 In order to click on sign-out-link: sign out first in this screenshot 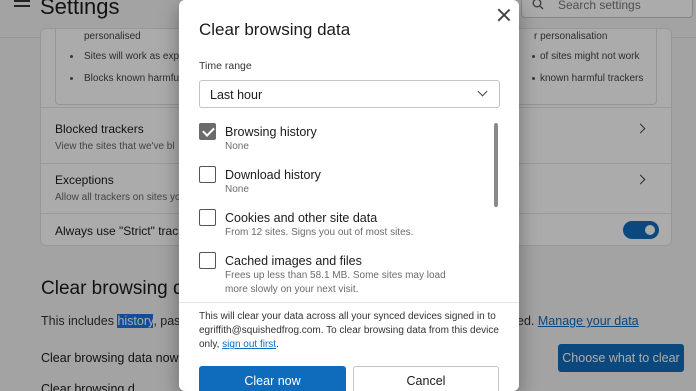, I will do `click(249, 344)`.